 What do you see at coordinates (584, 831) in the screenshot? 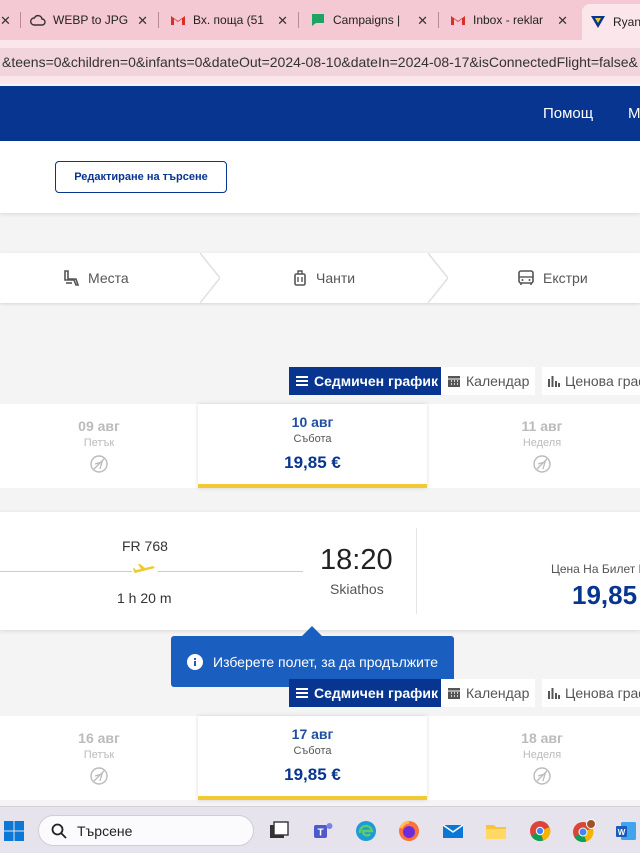
I see `chrome-profile-icon` at bounding box center [584, 831].